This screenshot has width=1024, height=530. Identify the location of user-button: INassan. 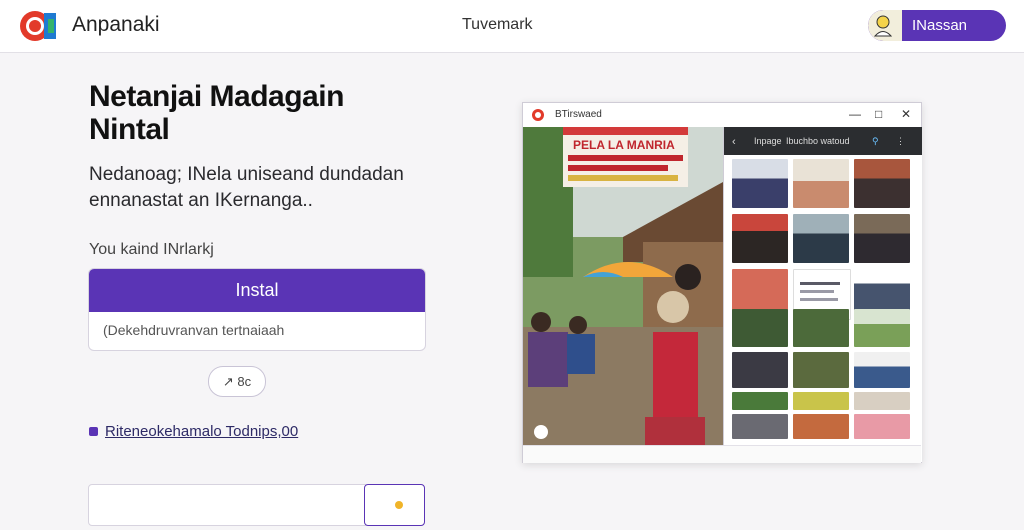
(937, 25).